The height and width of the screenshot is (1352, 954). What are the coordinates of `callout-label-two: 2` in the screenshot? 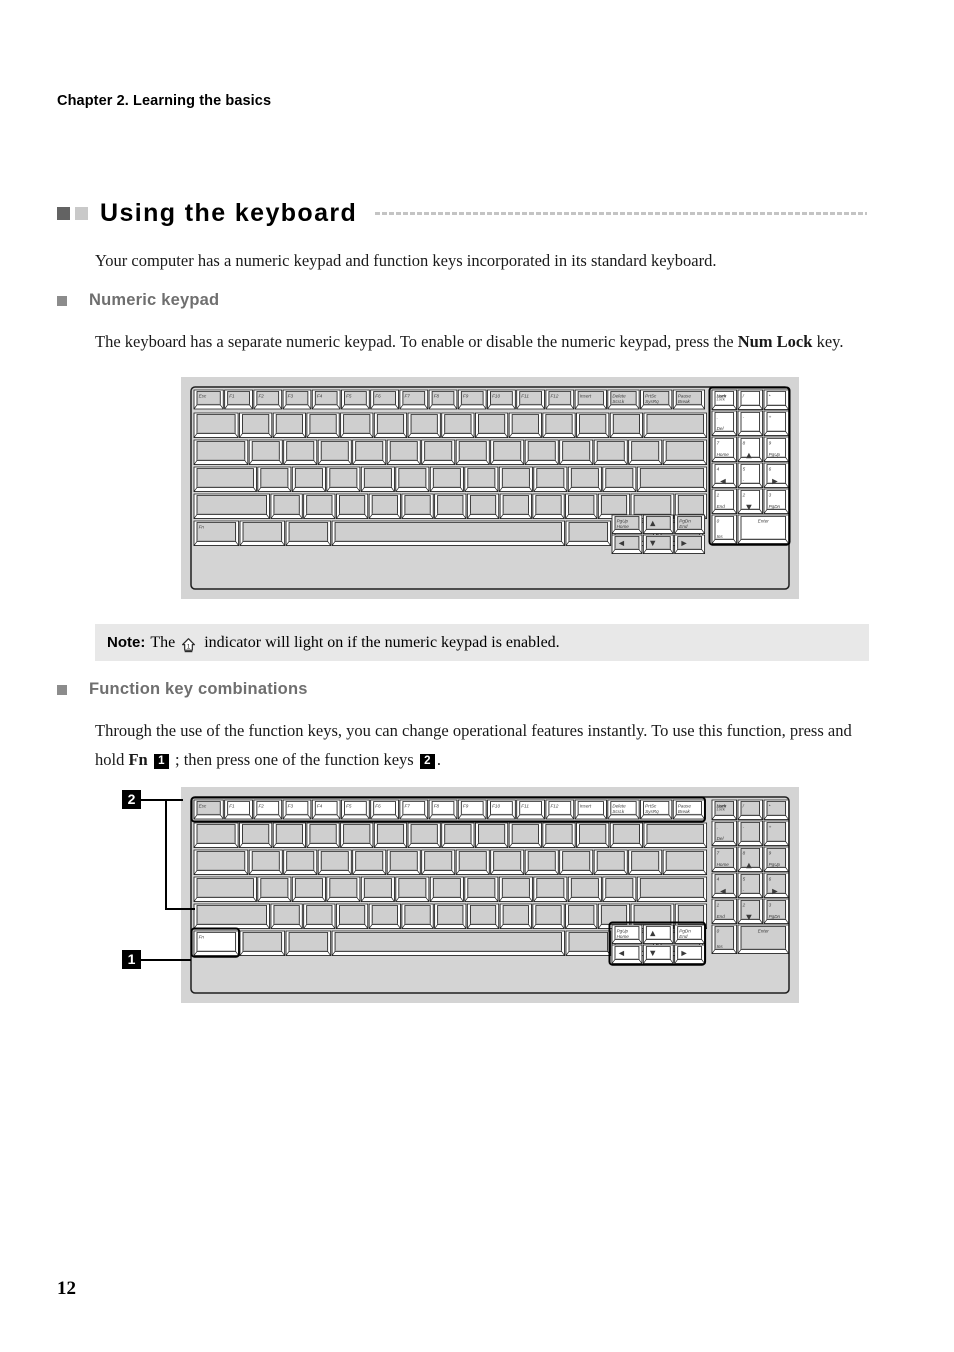 It's located at (131, 799).